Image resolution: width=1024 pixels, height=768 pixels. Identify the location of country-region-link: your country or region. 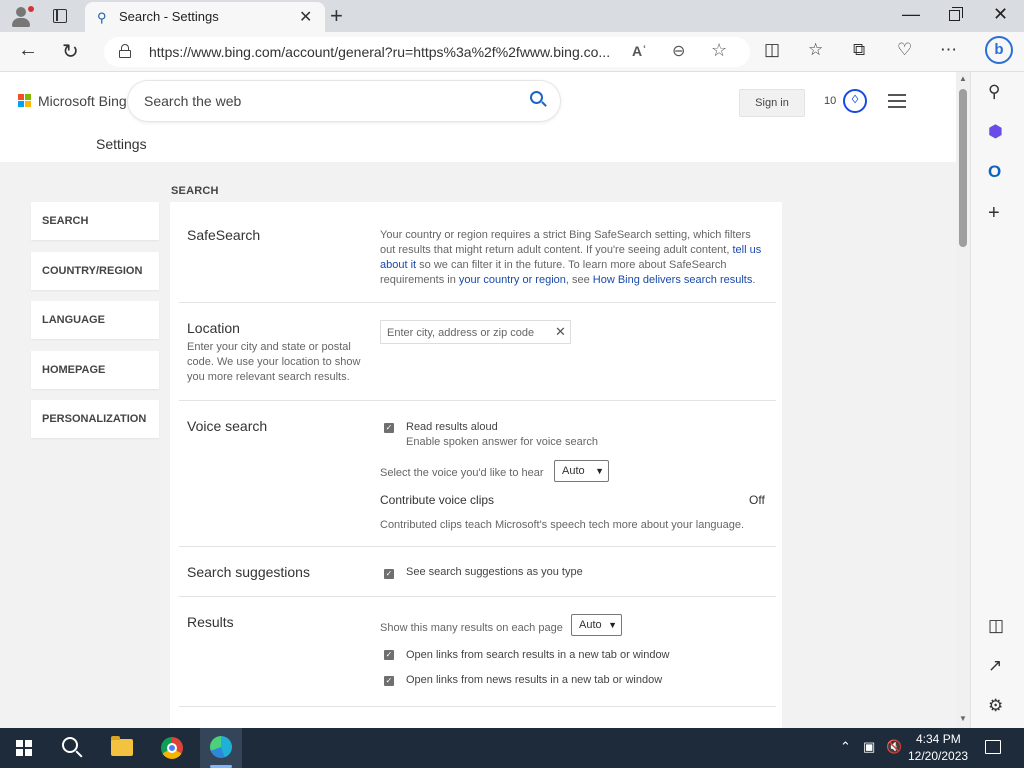
(512, 280).